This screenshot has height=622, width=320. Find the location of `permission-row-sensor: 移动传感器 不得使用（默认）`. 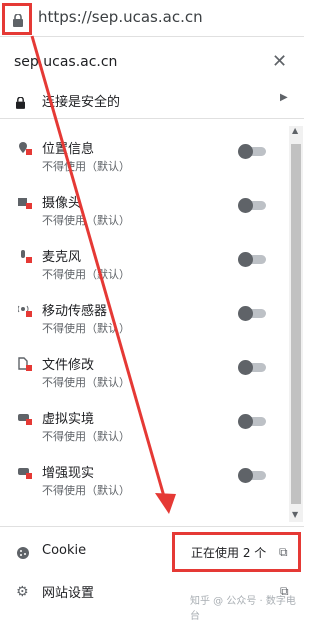

permission-row-sensor: 移动传感器 不得使用（默认） is located at coordinates (144, 318).